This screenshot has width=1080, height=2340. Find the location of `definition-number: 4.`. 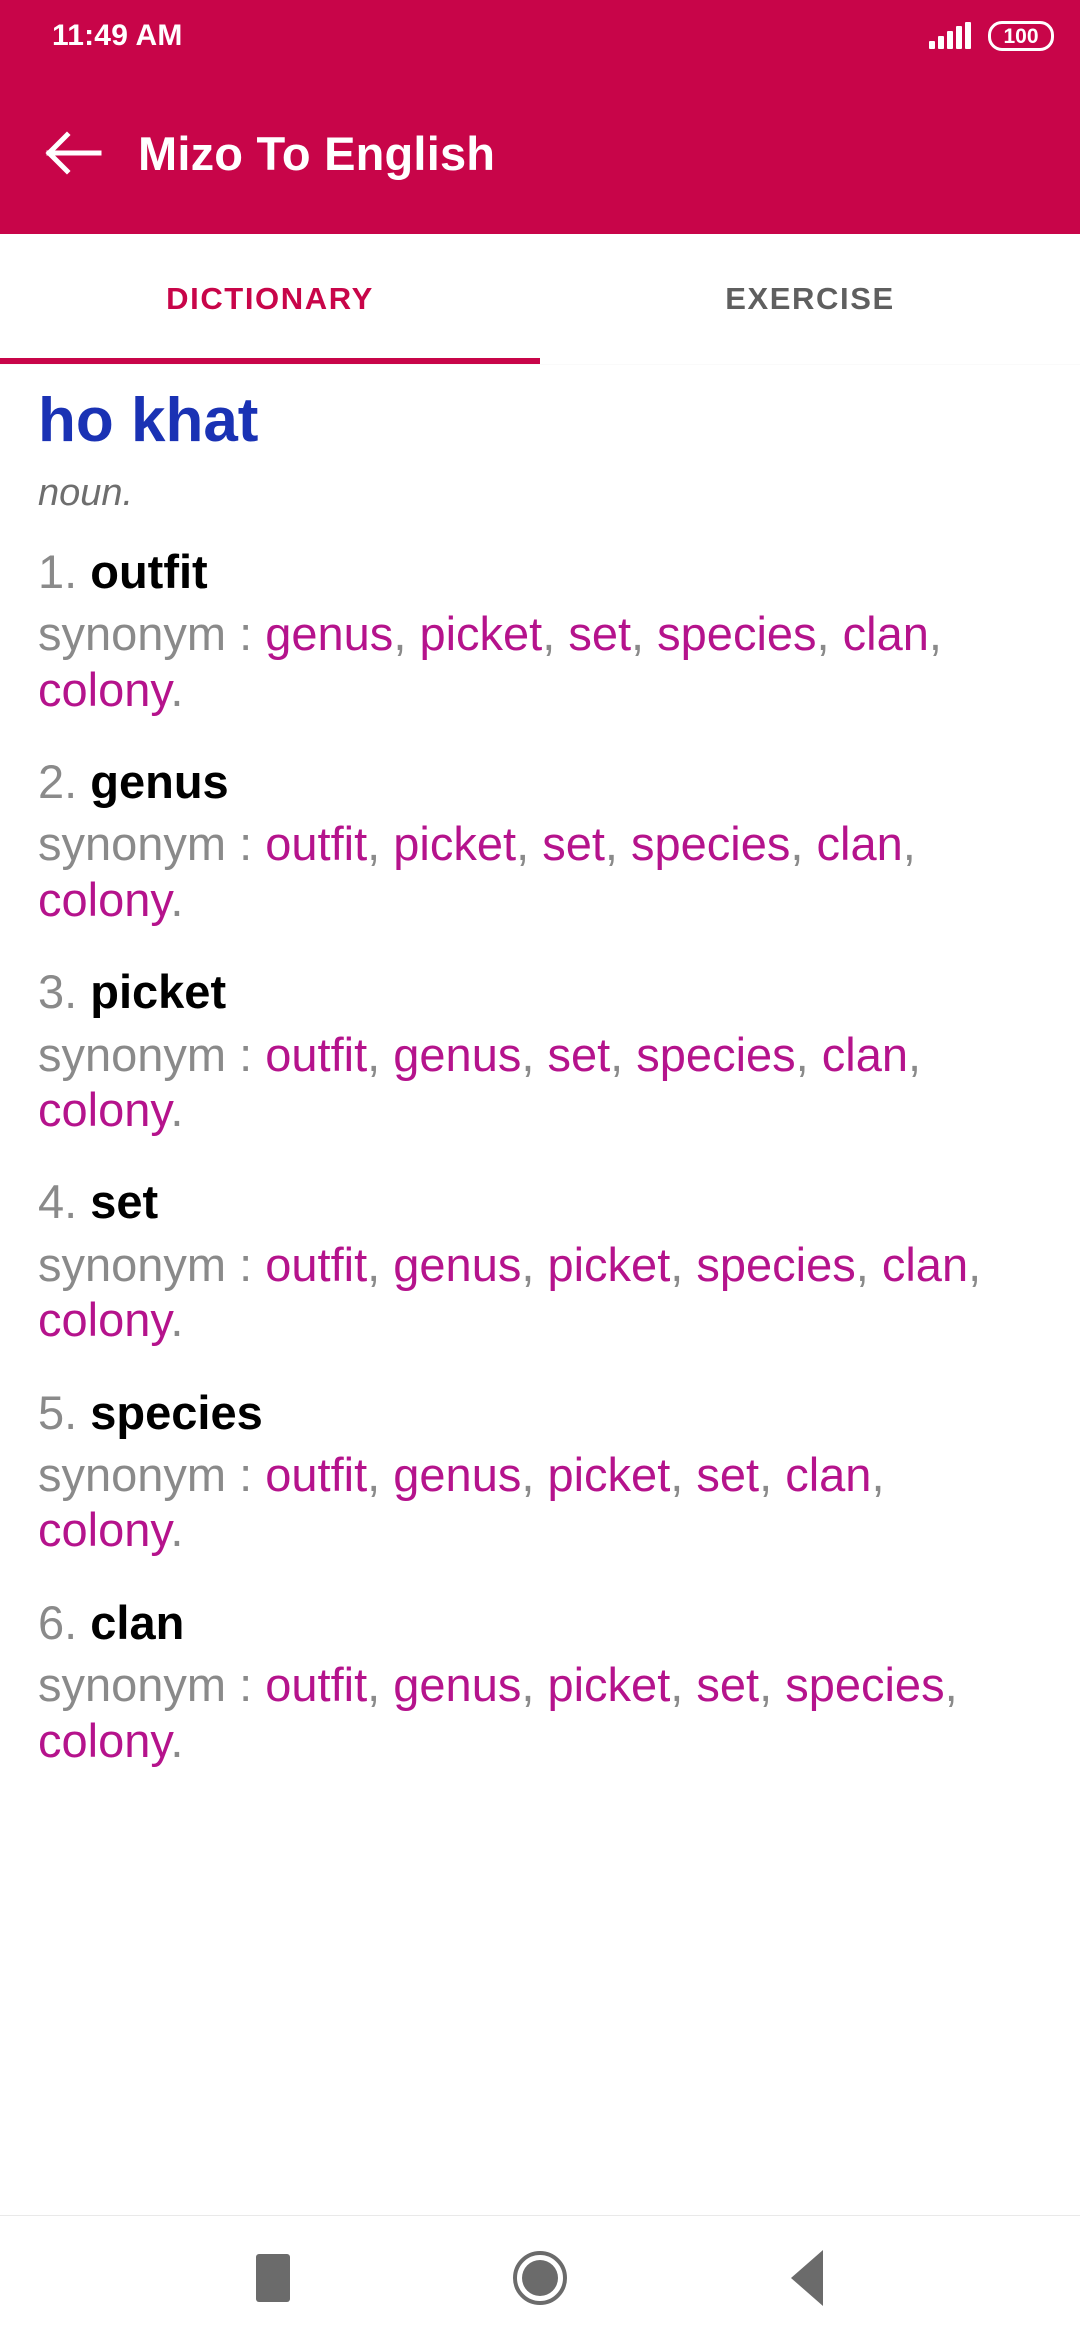

definition-number: 4. is located at coordinates (58, 1202).